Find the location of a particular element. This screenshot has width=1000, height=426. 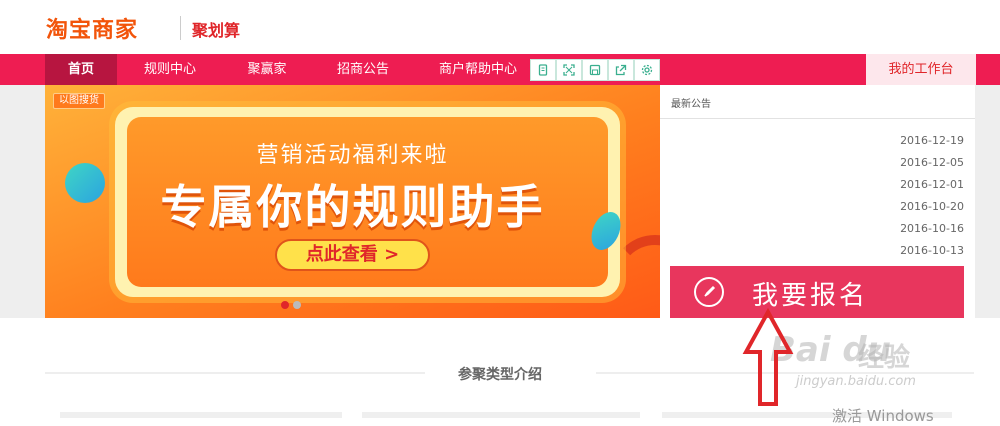

signup-button: 我要报名 is located at coordinates (817, 292).